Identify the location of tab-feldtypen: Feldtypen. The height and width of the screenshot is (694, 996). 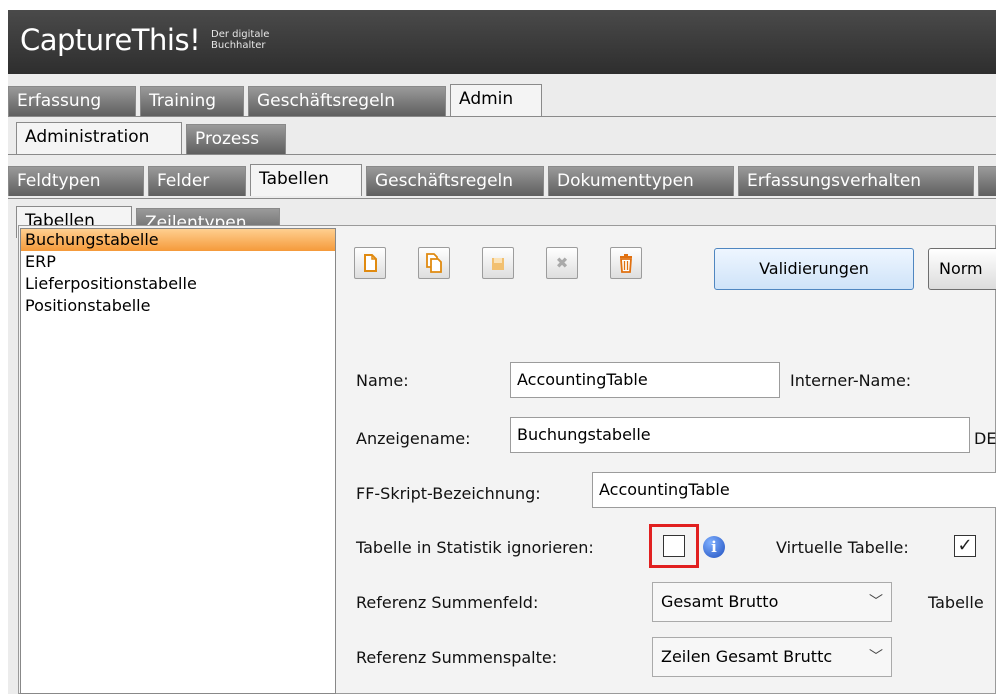
(76, 181).